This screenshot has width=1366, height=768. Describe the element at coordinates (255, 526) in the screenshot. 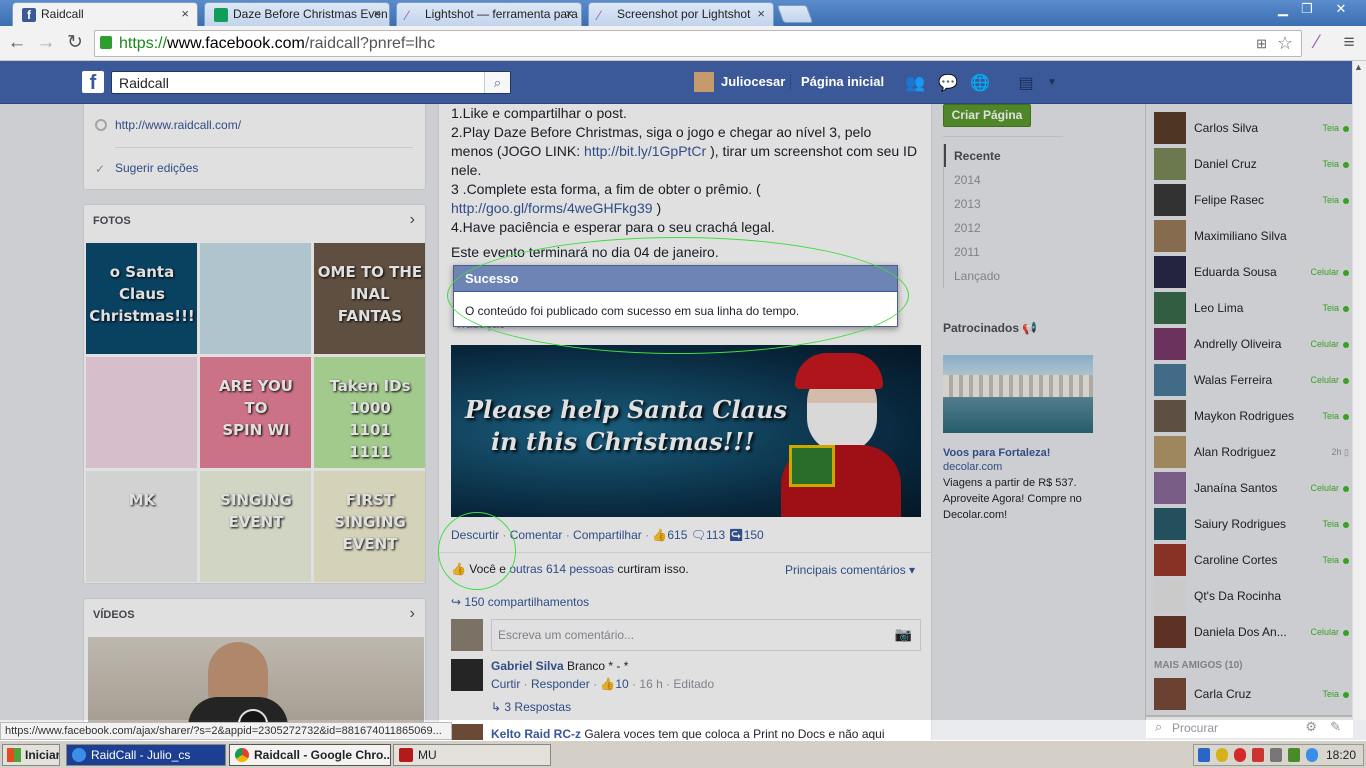

I see `photo-thumbnail: SINGING EVENT` at that location.